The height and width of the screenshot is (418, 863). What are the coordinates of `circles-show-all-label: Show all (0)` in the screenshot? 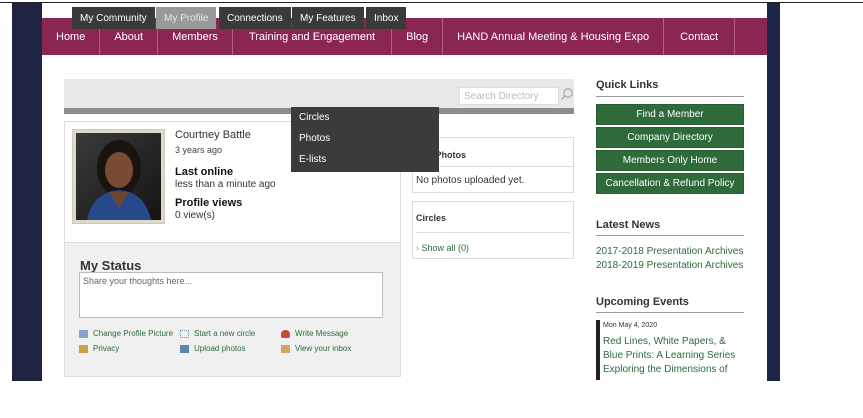 It's located at (445, 248).